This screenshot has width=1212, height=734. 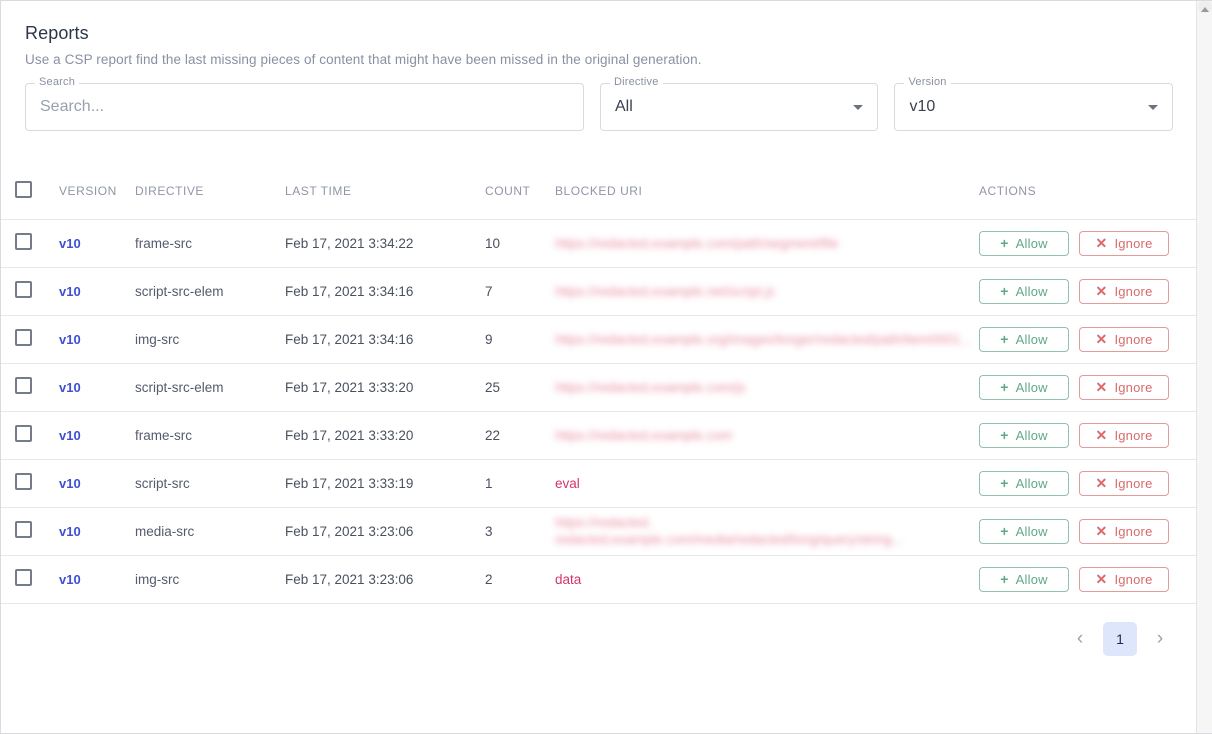 I want to click on column-header-count: COUNT, so click(x=520, y=198).